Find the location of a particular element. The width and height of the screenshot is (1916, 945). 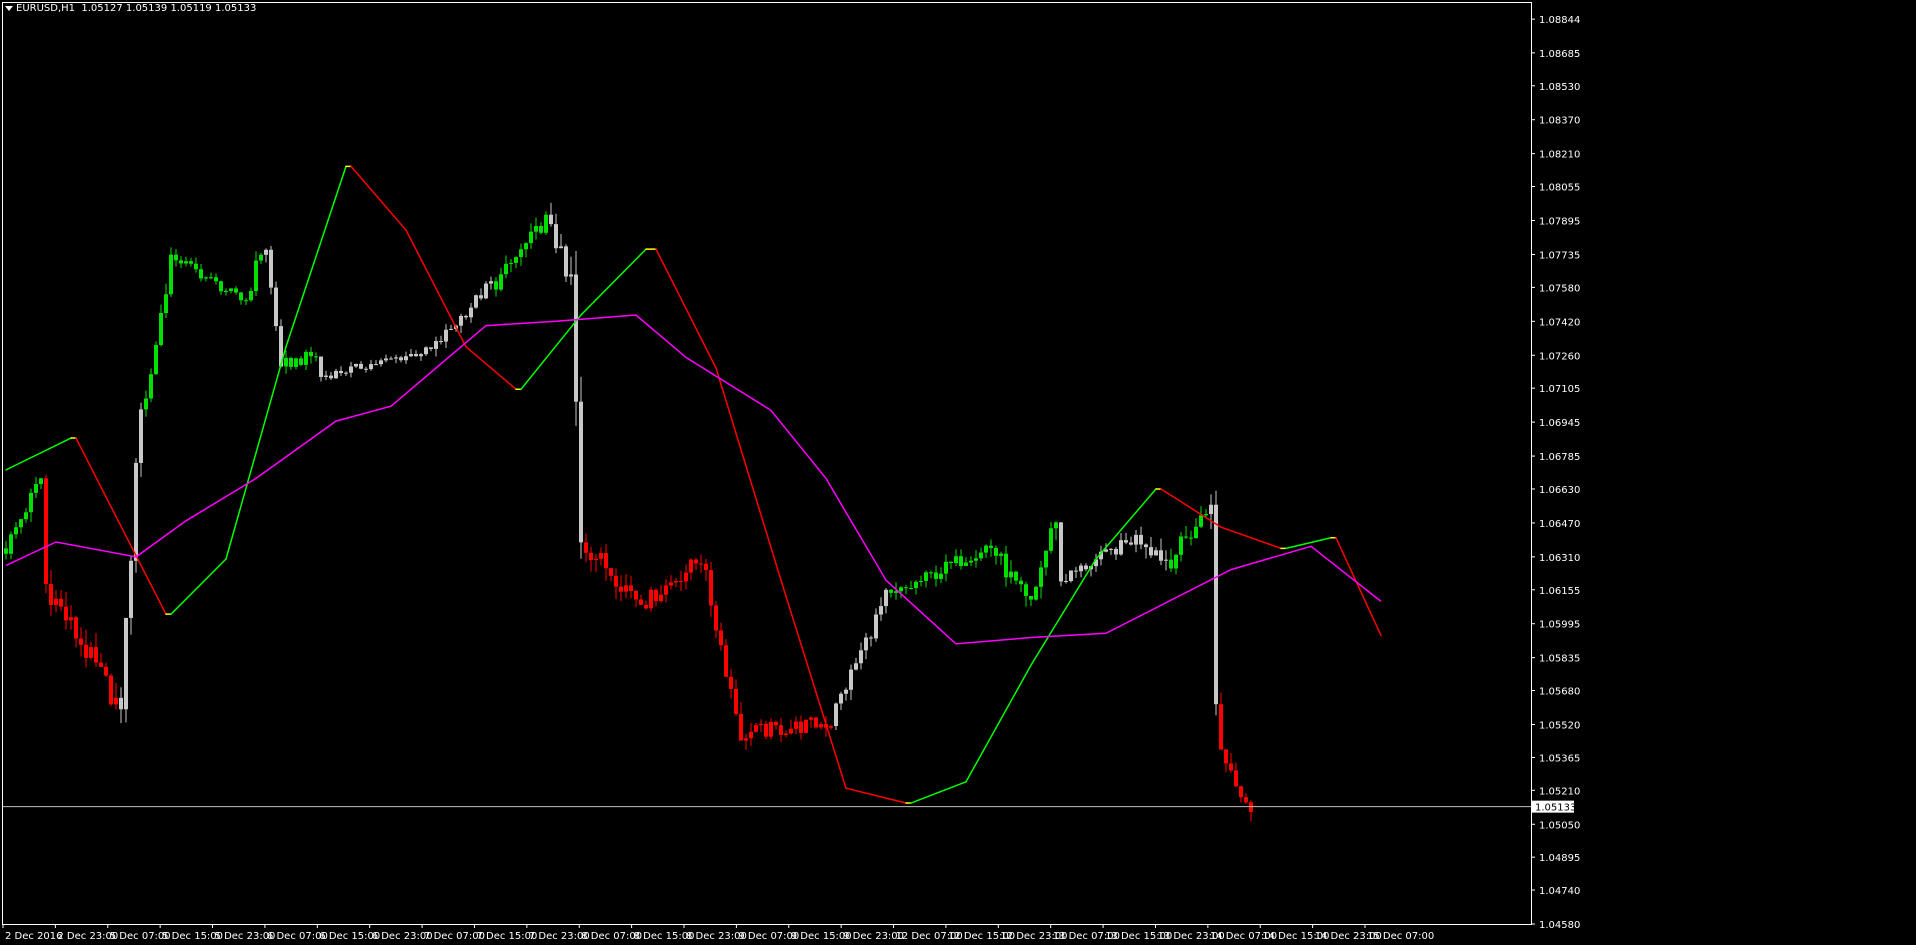

x-tick-label: 15 Dec 07:00 is located at coordinates (1400, 936).